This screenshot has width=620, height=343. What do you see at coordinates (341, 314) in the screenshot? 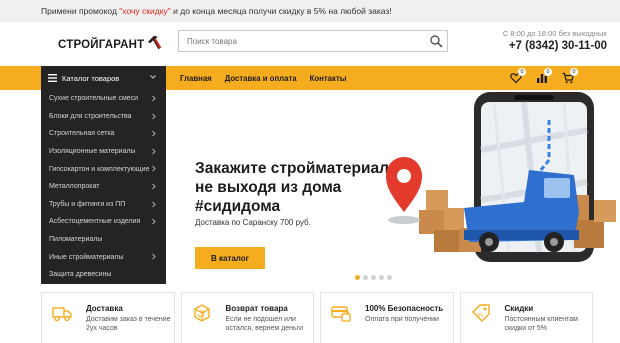
I see `secure-payment-icon` at bounding box center [341, 314].